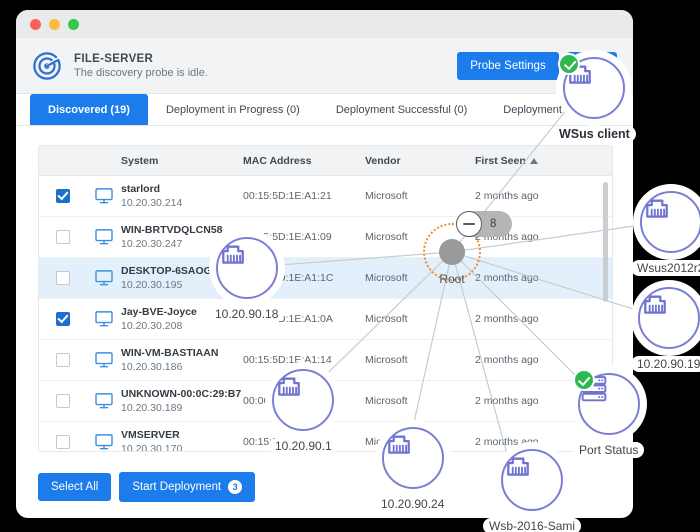  I want to click on topology-node-10-20-90-24: 10.20.90.24, so click(413, 469).